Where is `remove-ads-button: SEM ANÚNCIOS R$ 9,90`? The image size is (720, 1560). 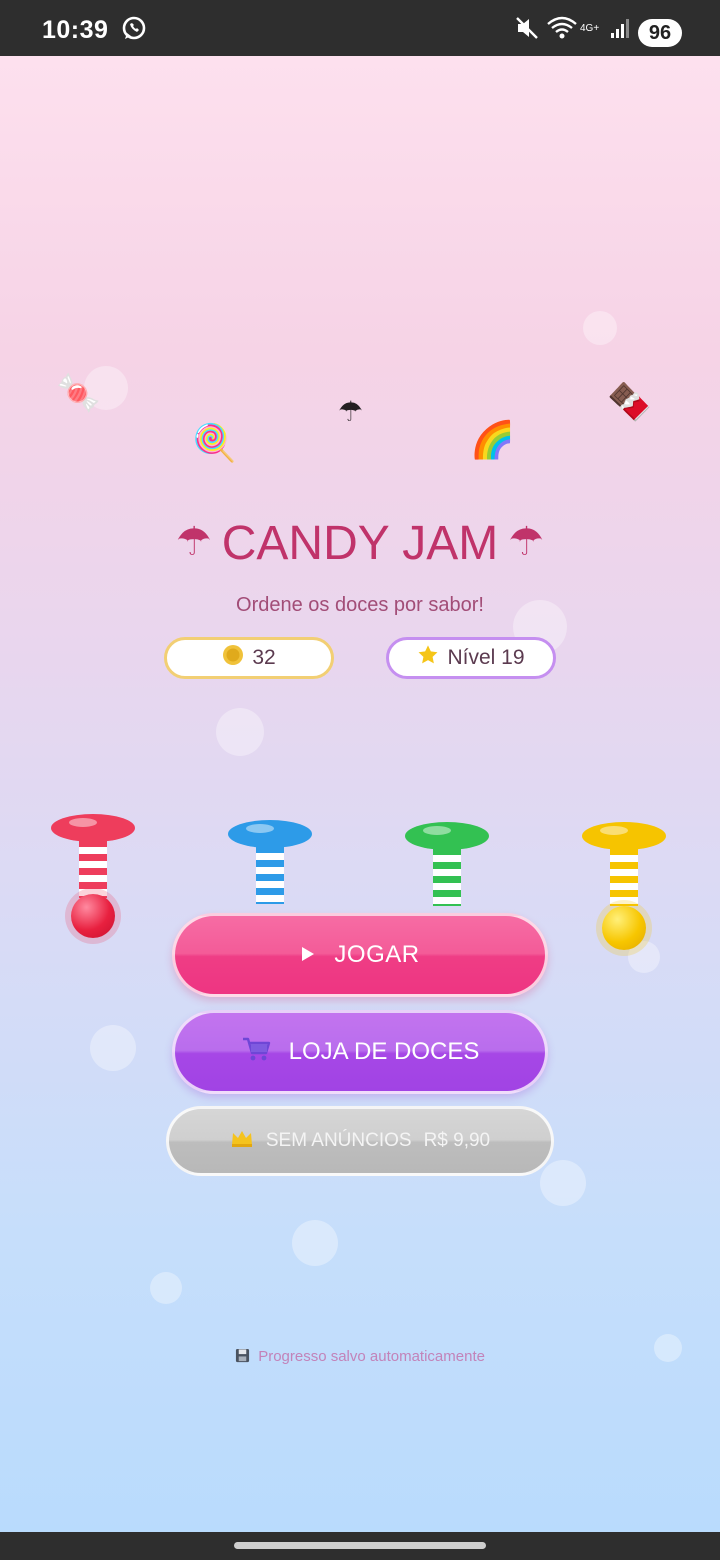
remove-ads-button: SEM ANÚNCIOS R$ 9,90 is located at coordinates (360, 1141).